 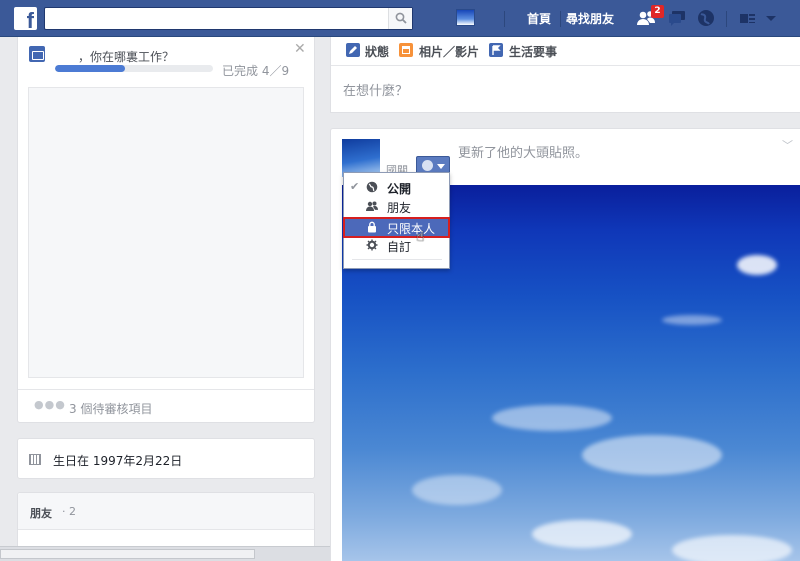 I want to click on pending-items-text: 3 個待審核項目, so click(x=110, y=408).